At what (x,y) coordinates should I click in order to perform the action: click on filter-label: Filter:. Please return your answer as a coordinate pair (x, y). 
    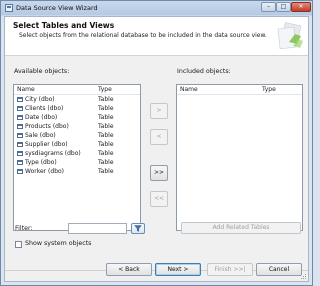
    Looking at the image, I should click on (24, 228).